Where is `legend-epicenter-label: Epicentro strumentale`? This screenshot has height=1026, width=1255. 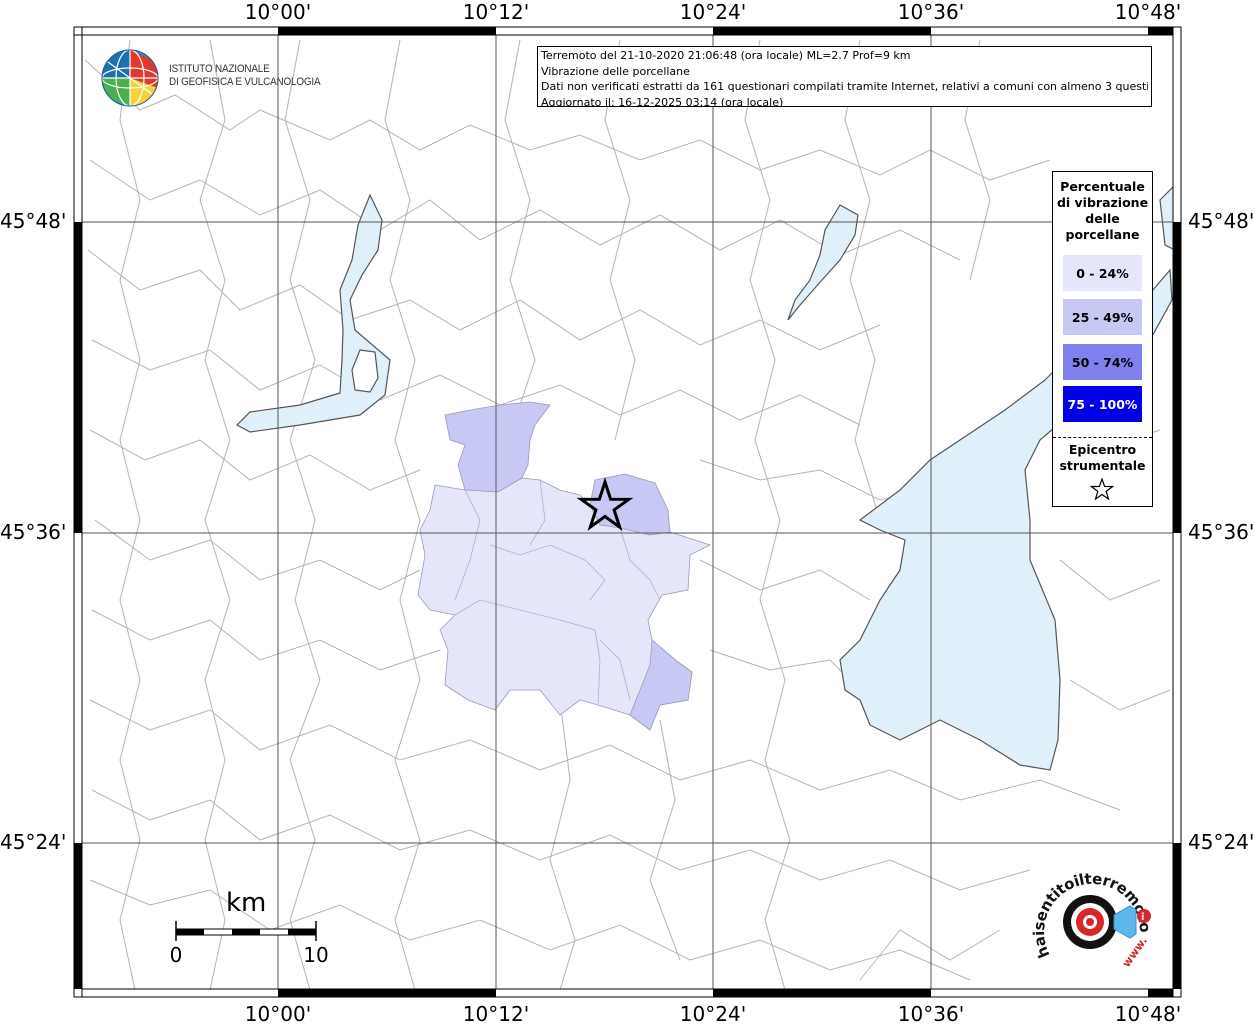
legend-epicenter-label: Epicentro strumentale is located at coordinates (1102, 457).